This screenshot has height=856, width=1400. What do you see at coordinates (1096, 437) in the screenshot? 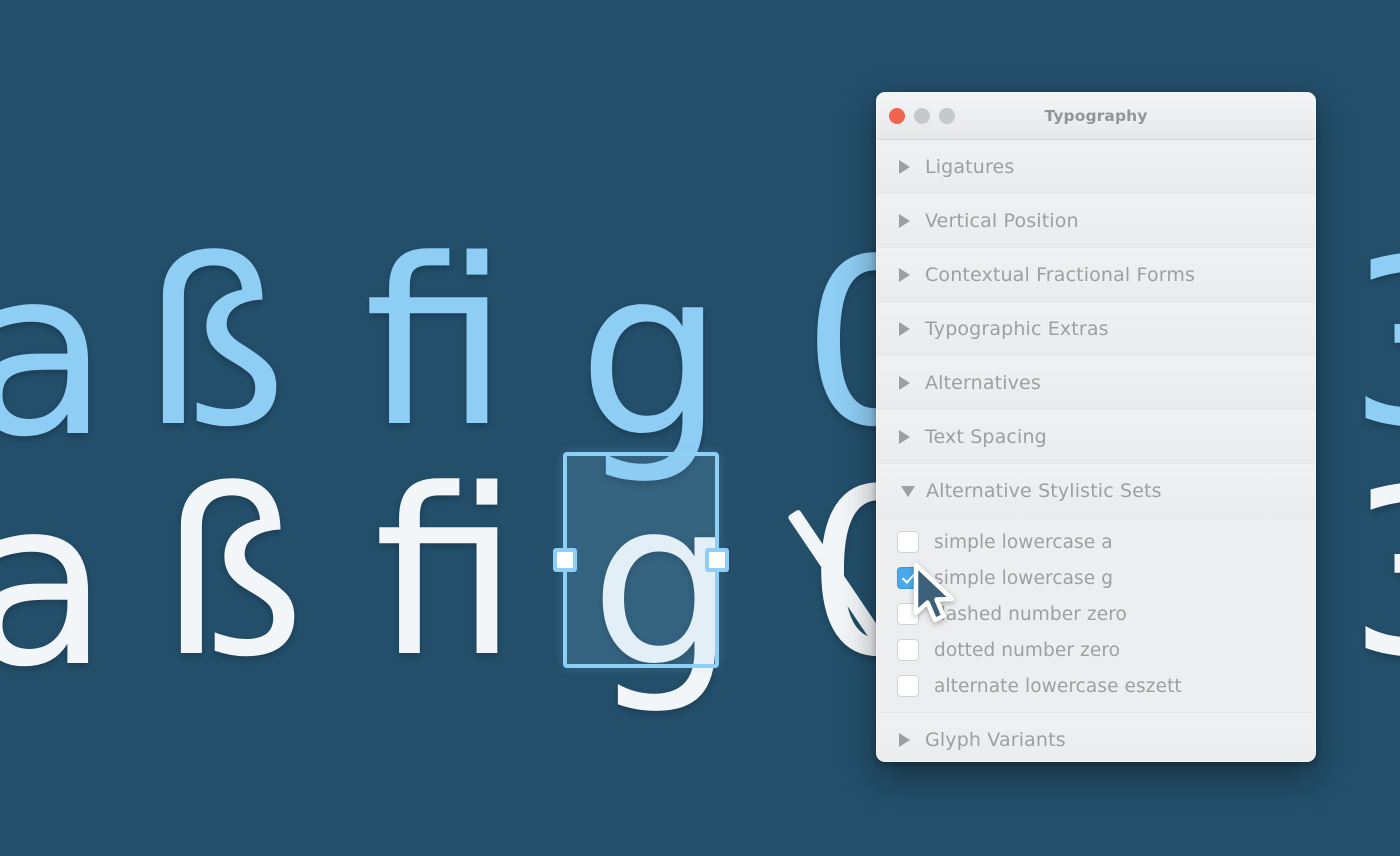
I see `section-row-text-spacing: Text Spacing` at bounding box center [1096, 437].